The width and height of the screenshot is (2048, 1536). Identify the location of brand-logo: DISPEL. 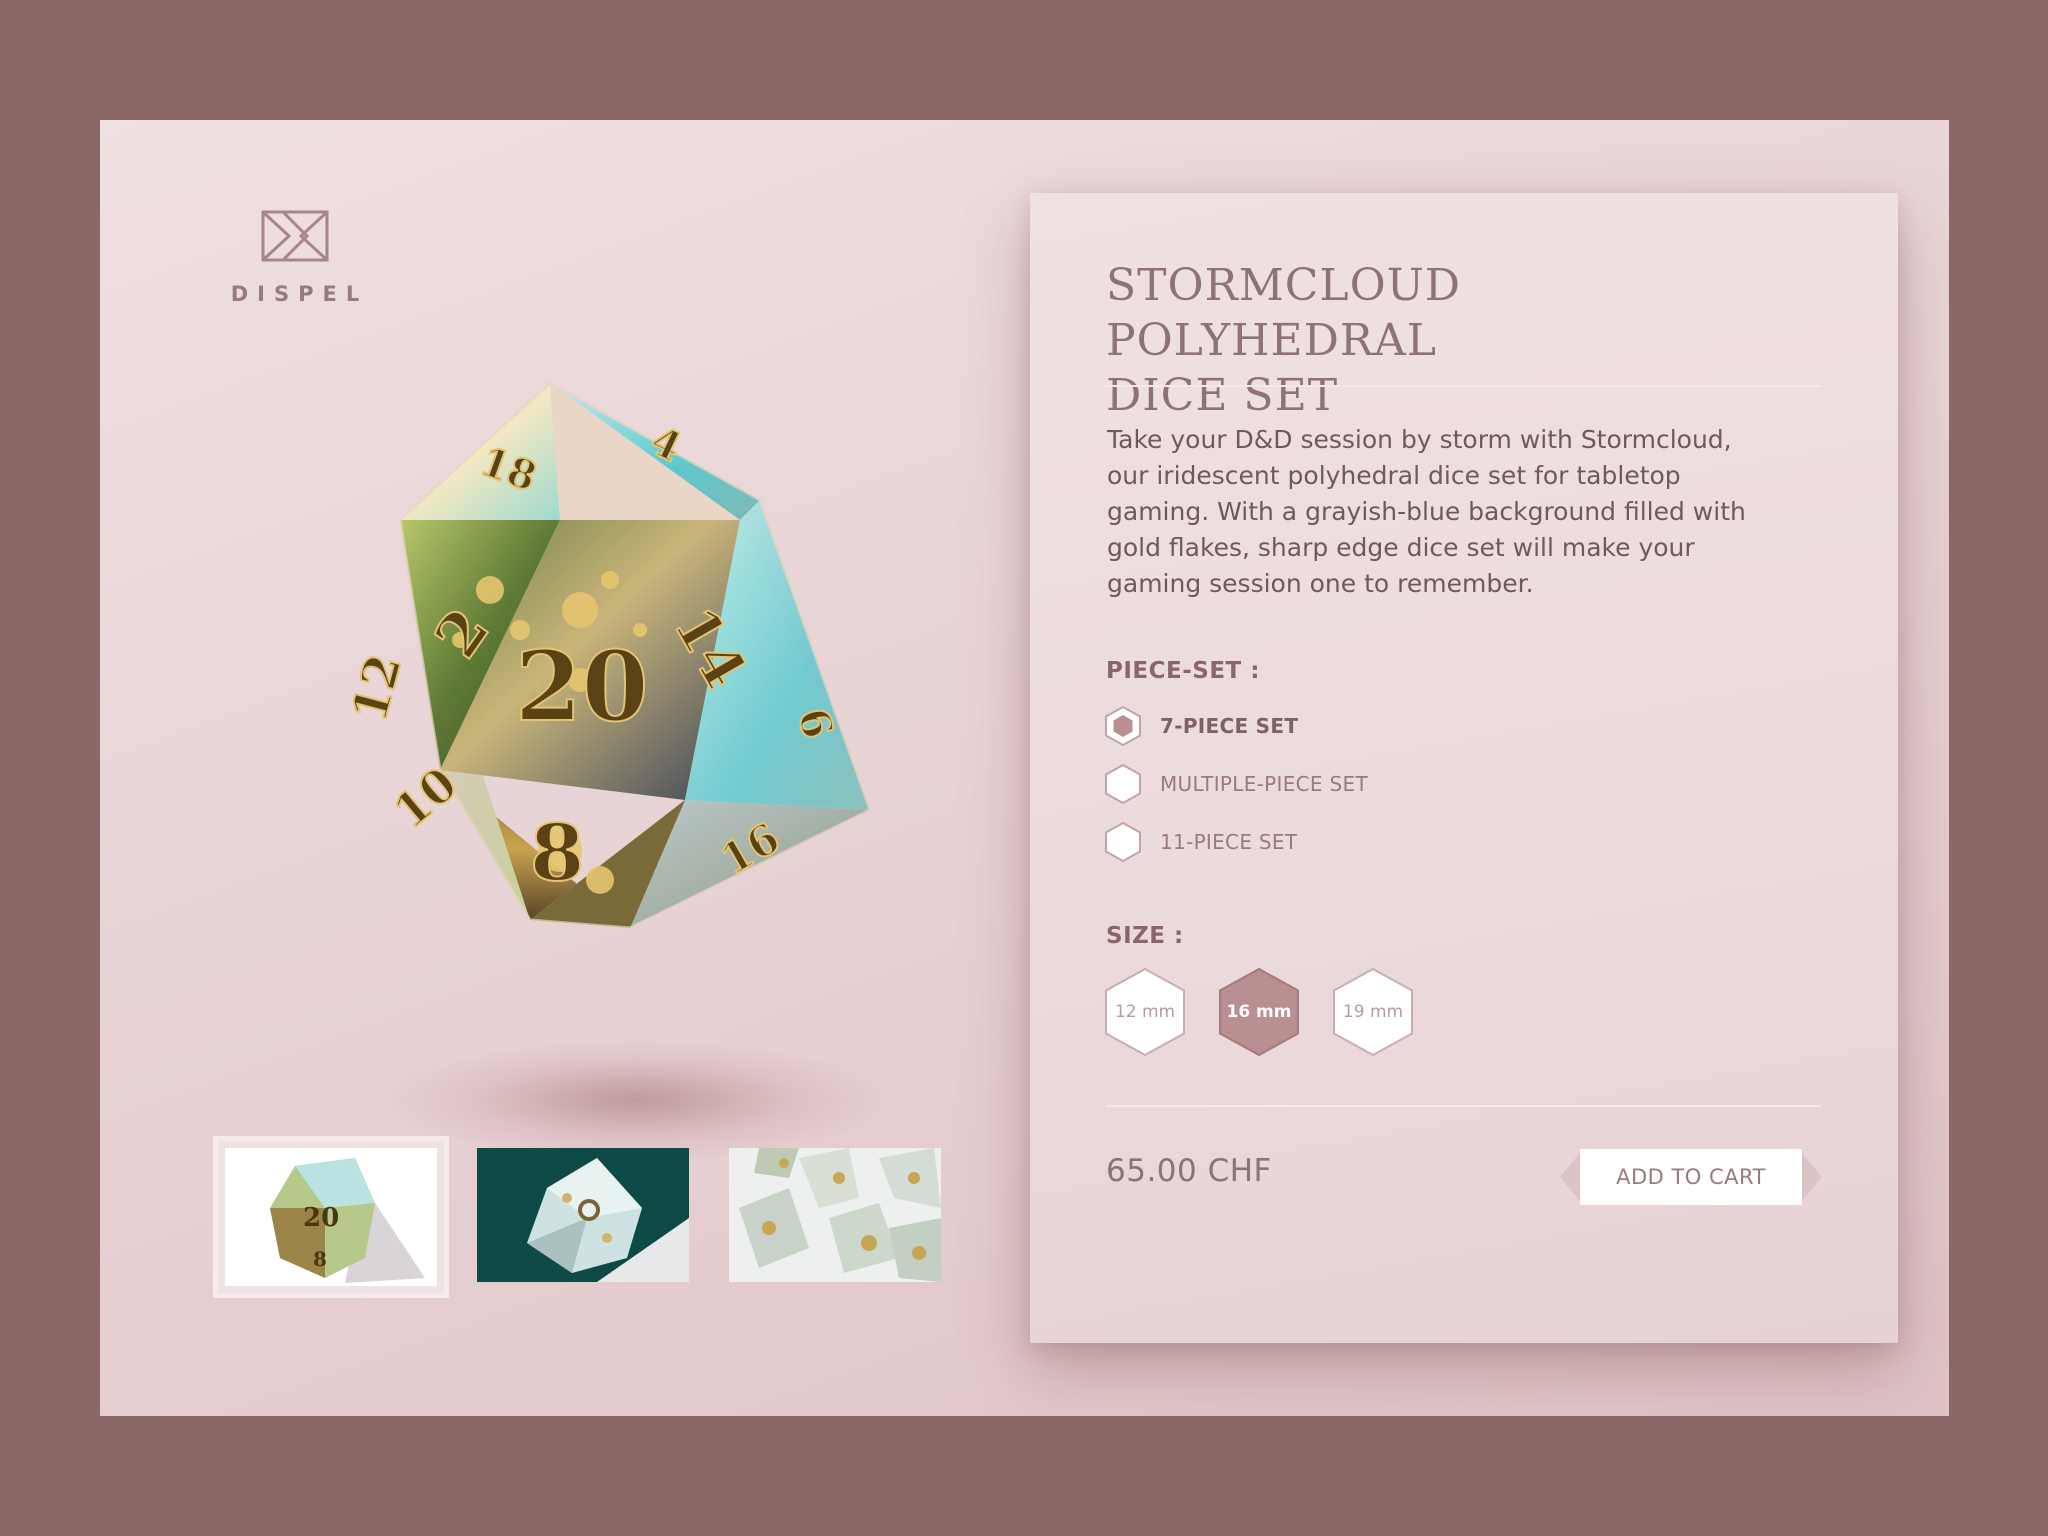
(295, 258).